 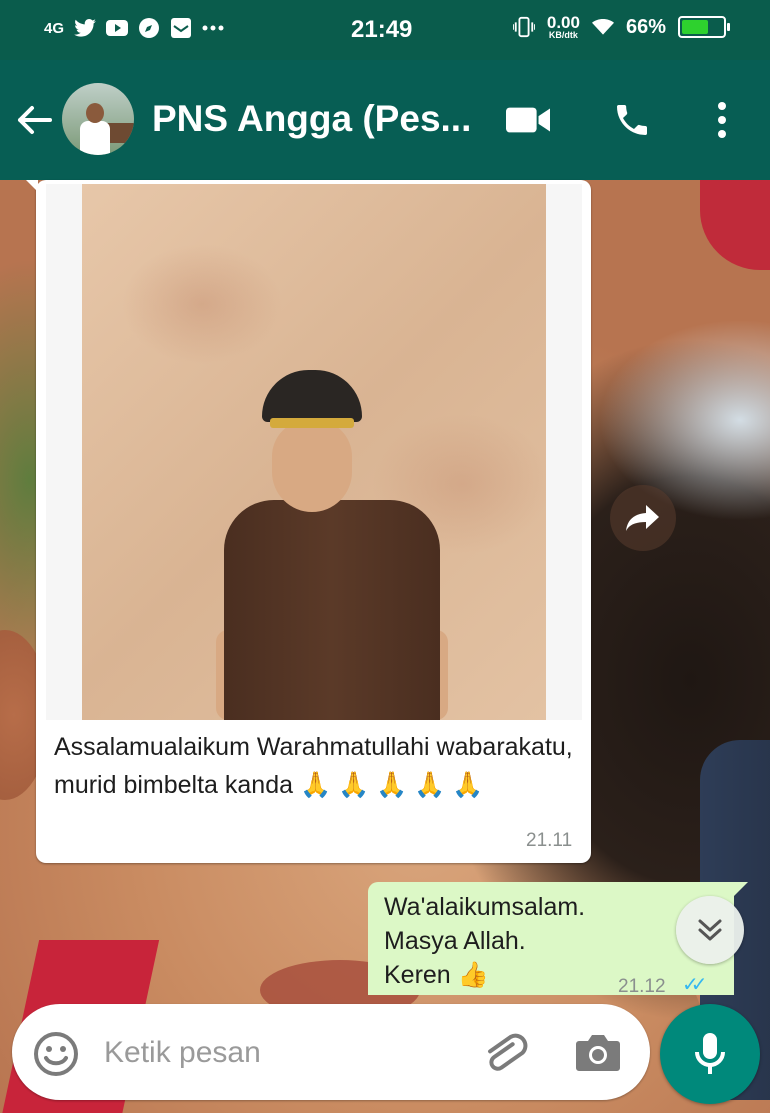 I want to click on status-left: 4G, so click(x=134, y=28).